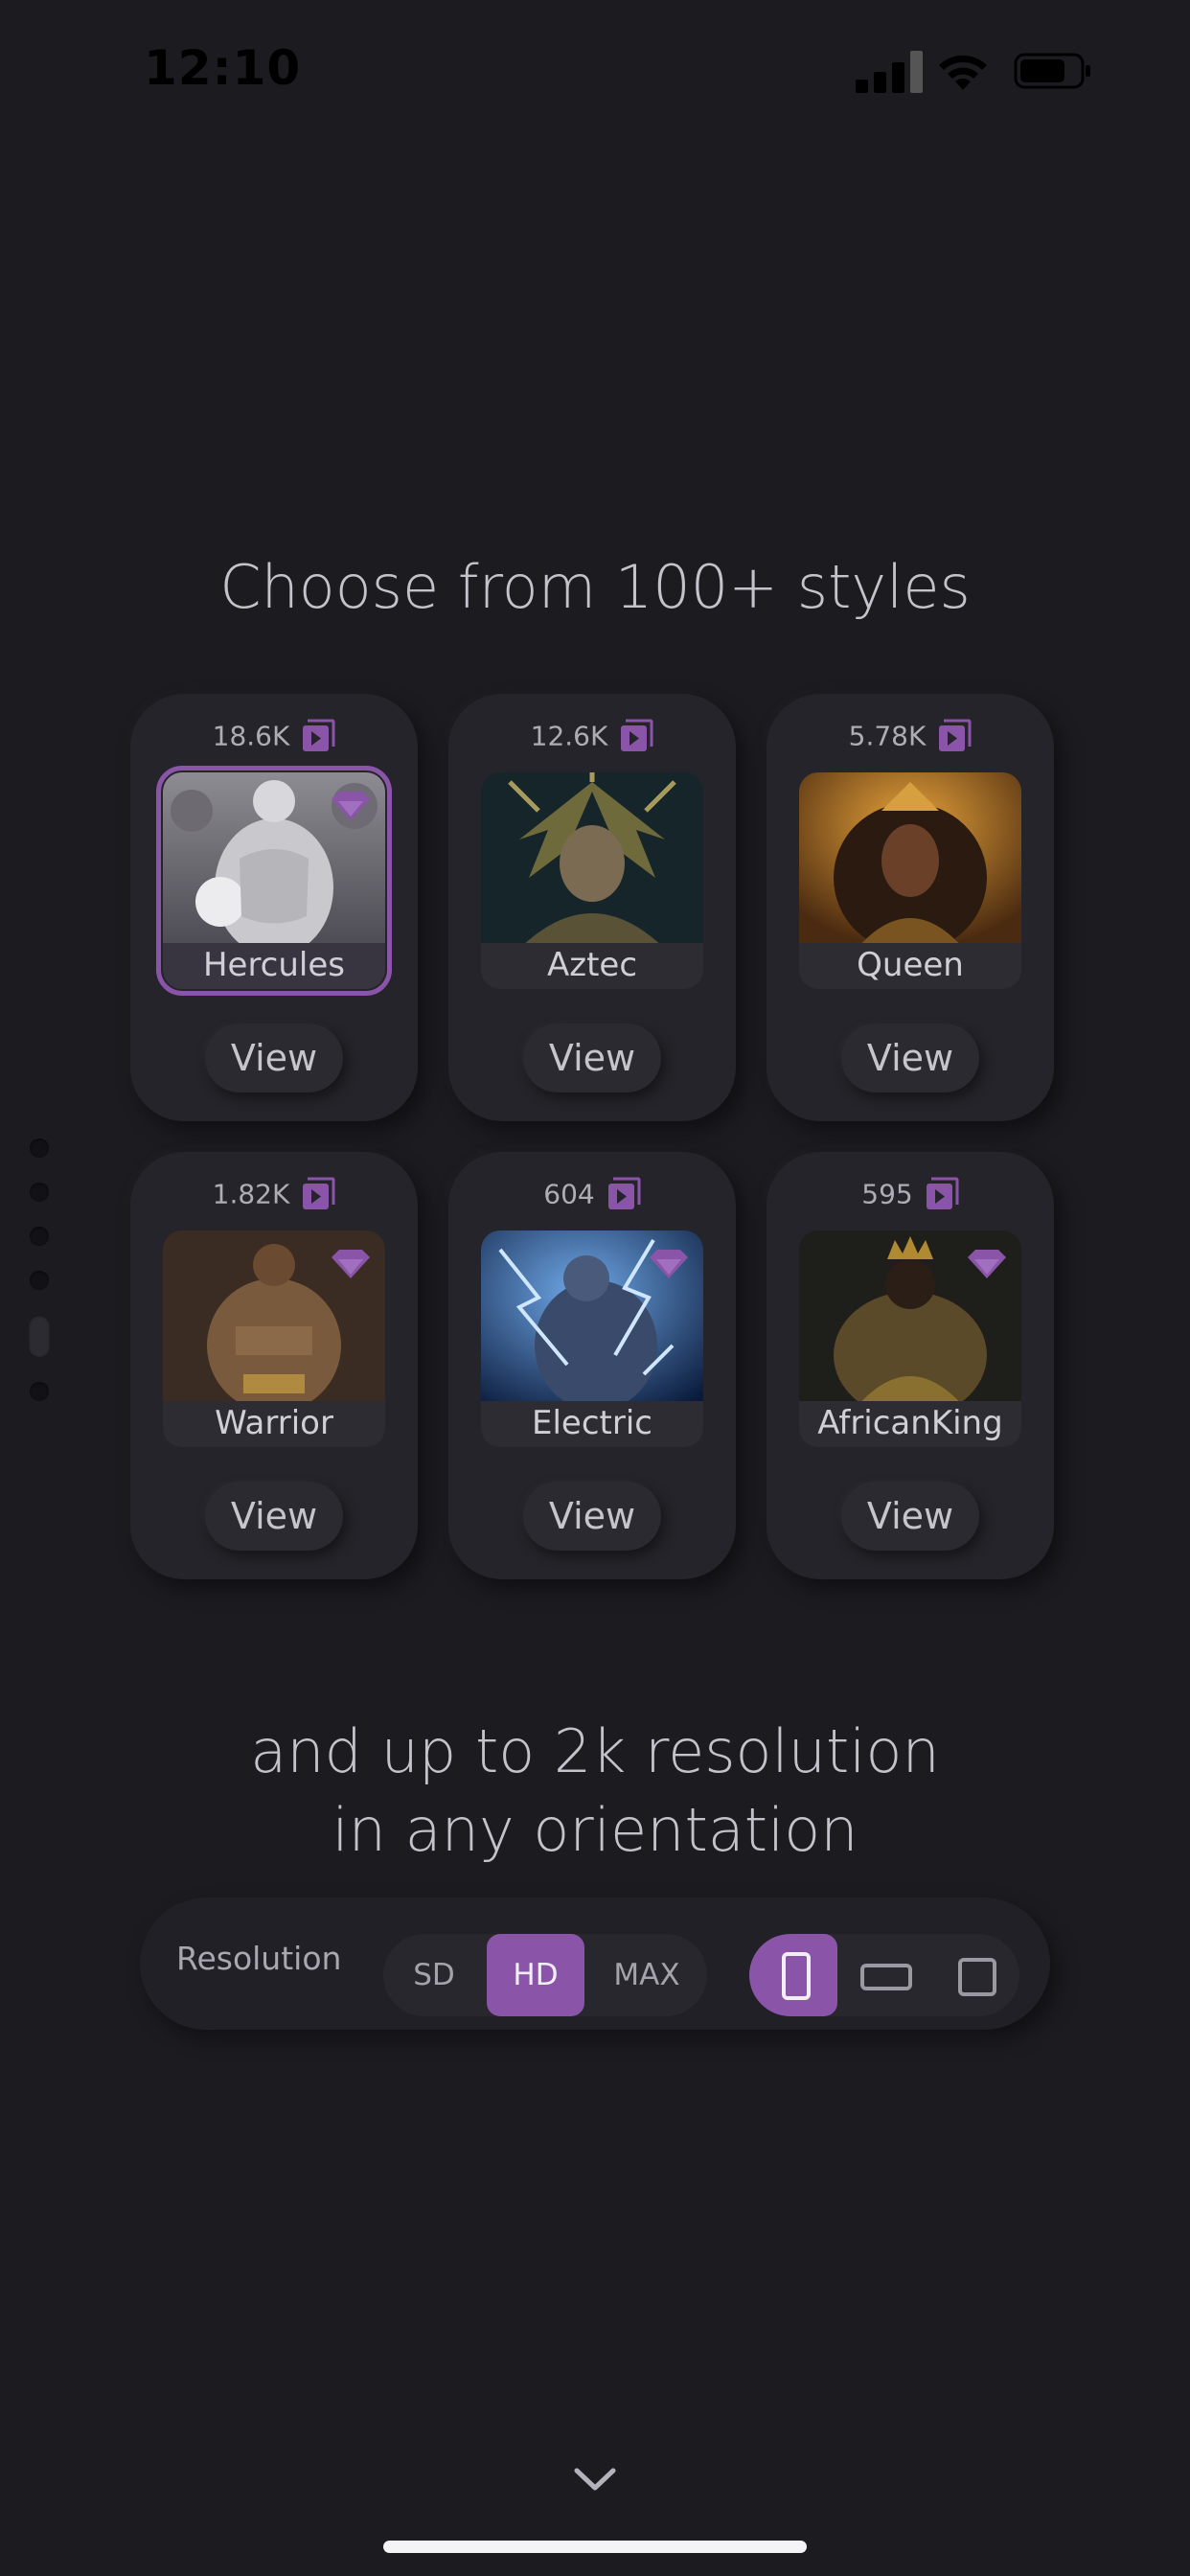 The height and width of the screenshot is (2576, 1190). What do you see at coordinates (223, 68) in the screenshot?
I see `status-time: 12:10` at bounding box center [223, 68].